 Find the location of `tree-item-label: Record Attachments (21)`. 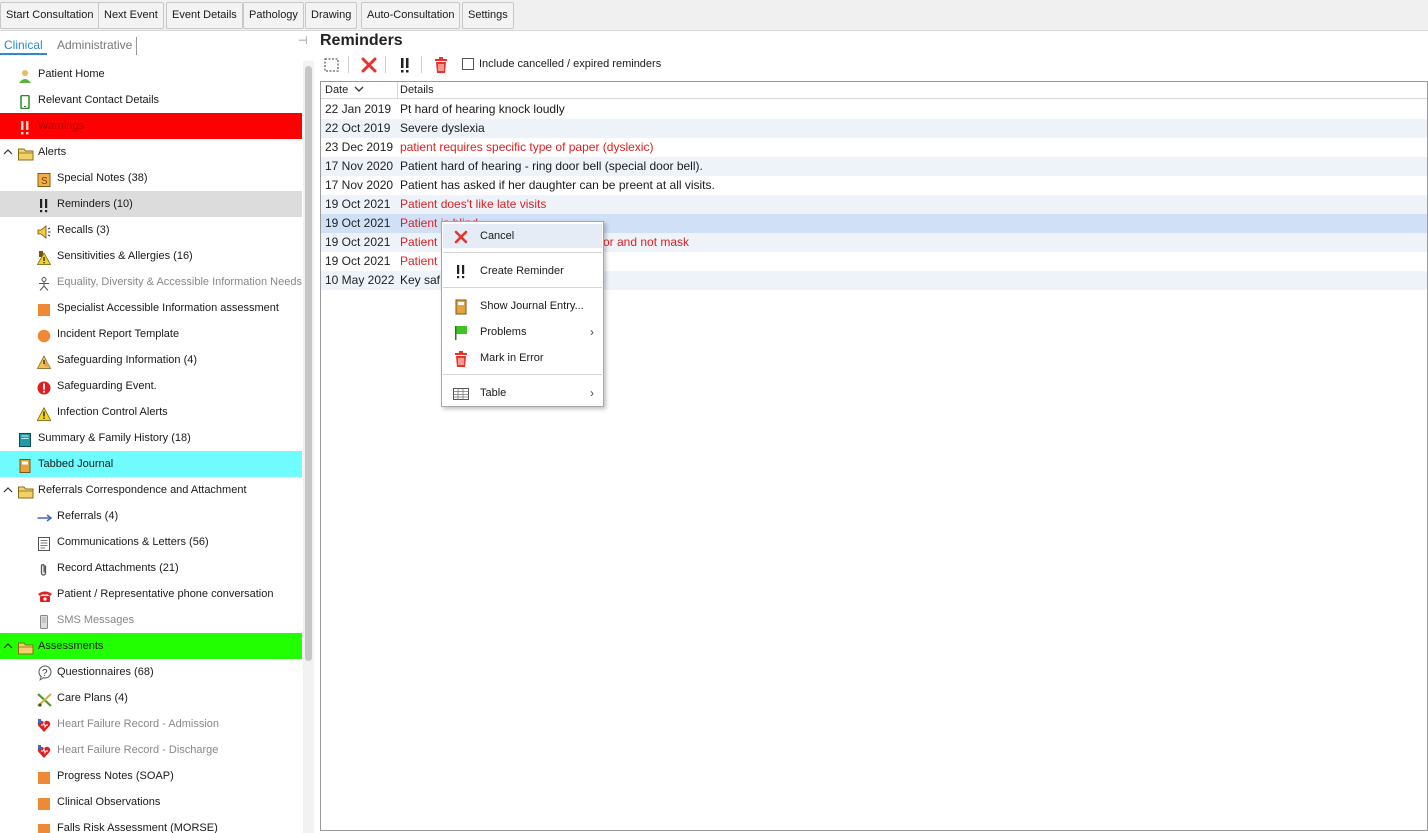

tree-item-label: Record Attachments (21) is located at coordinates (118, 568).